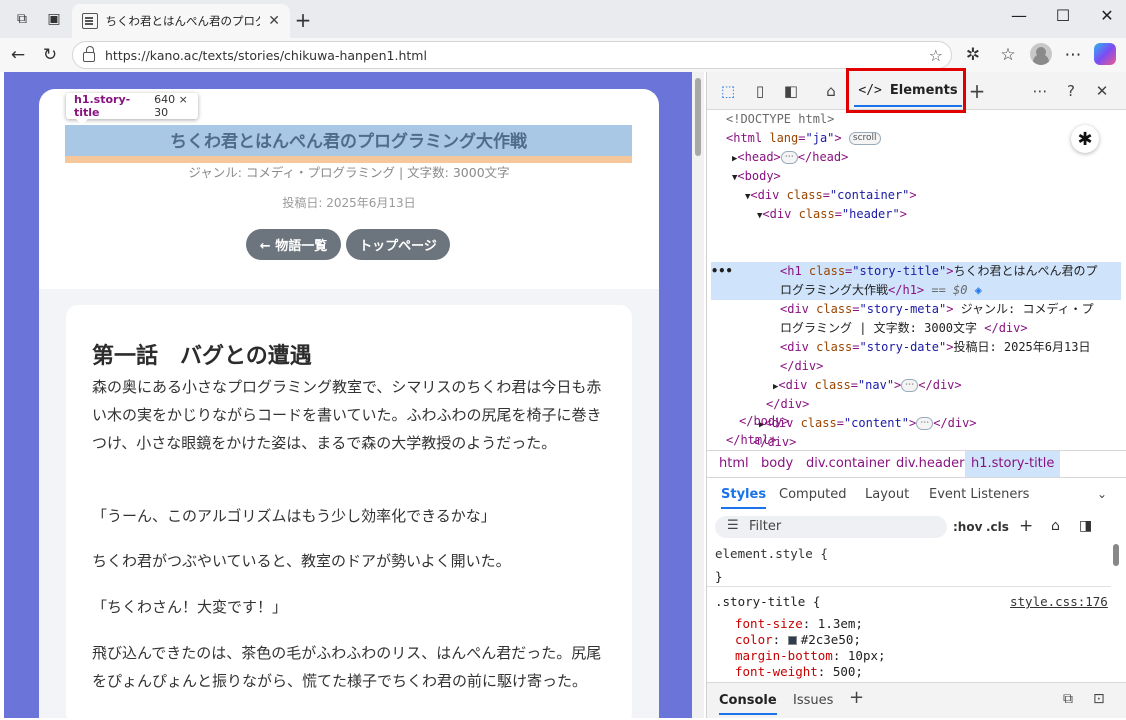 This screenshot has width=1126, height=720. What do you see at coordinates (181, 21) in the screenshot?
I see `browser-tab: ちくわ君とはんぺん君のプログラミング大 ✕` at bounding box center [181, 21].